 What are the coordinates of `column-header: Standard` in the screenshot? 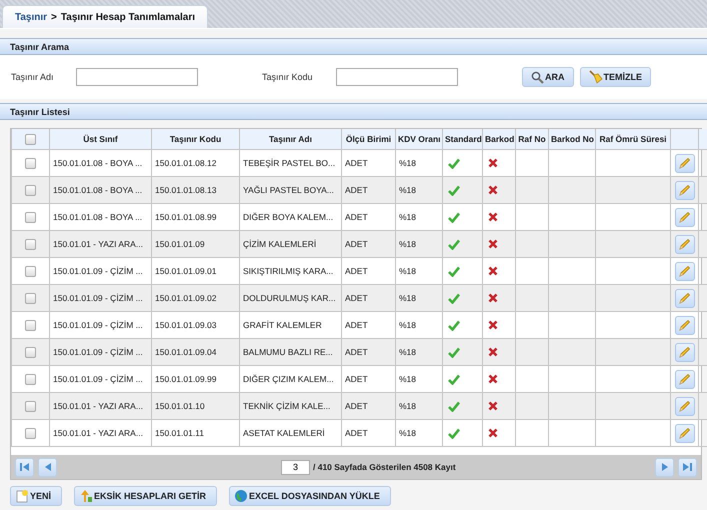 It's located at (462, 139).